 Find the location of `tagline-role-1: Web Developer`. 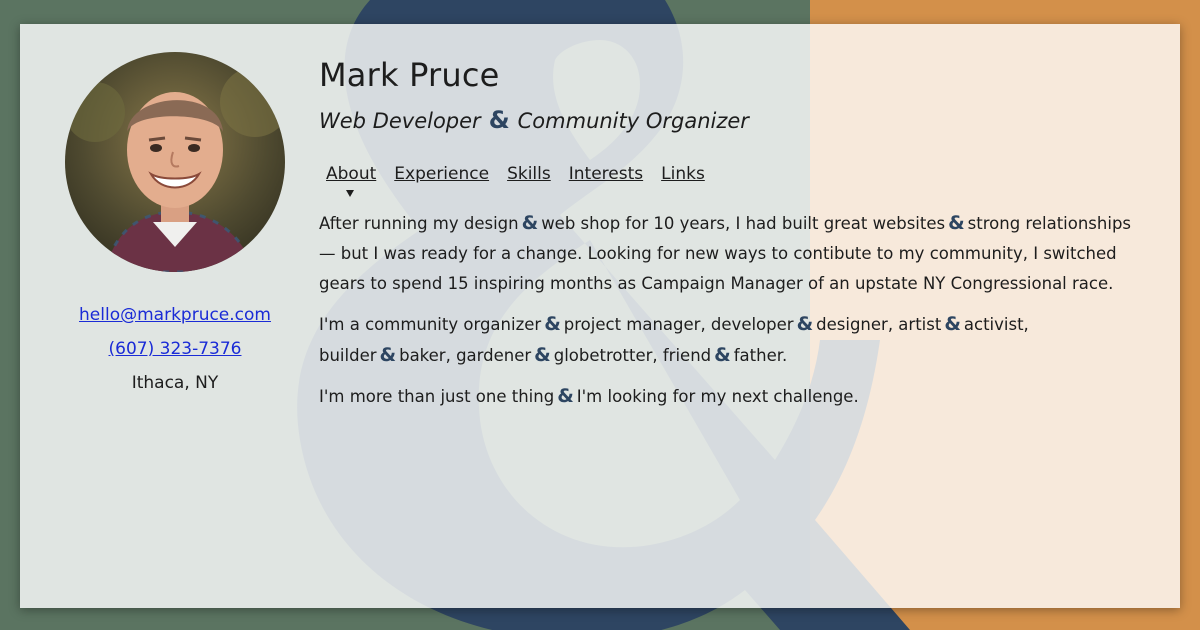

tagline-role-1: Web Developer is located at coordinates (400, 121).